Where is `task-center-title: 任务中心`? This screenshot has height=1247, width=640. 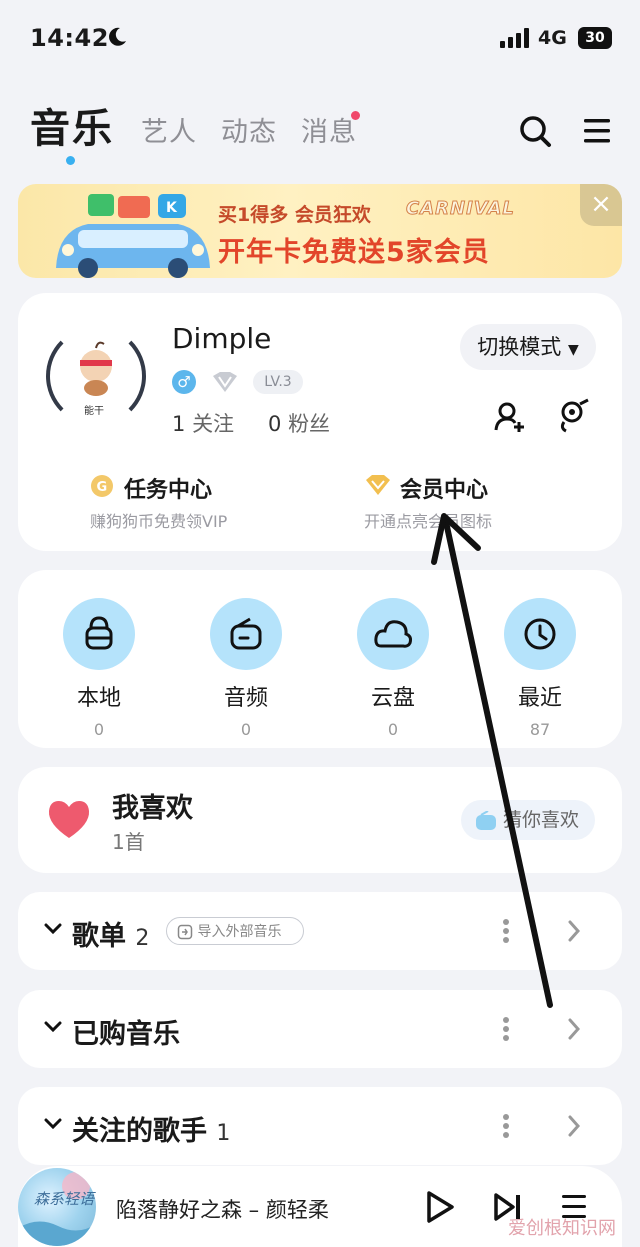 task-center-title: 任务中心 is located at coordinates (168, 488).